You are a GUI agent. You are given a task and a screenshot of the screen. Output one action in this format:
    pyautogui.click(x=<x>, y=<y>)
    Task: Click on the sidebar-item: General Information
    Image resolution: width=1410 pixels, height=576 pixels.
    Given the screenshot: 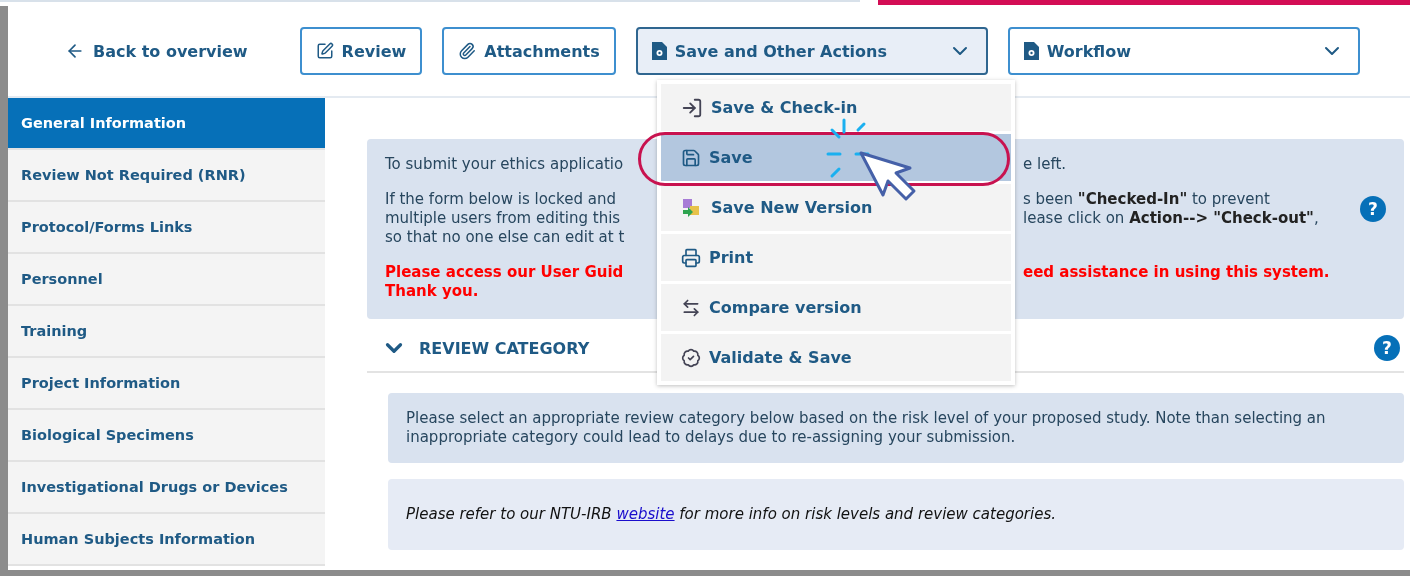 What is the action you would take?
    pyautogui.click(x=166, y=124)
    